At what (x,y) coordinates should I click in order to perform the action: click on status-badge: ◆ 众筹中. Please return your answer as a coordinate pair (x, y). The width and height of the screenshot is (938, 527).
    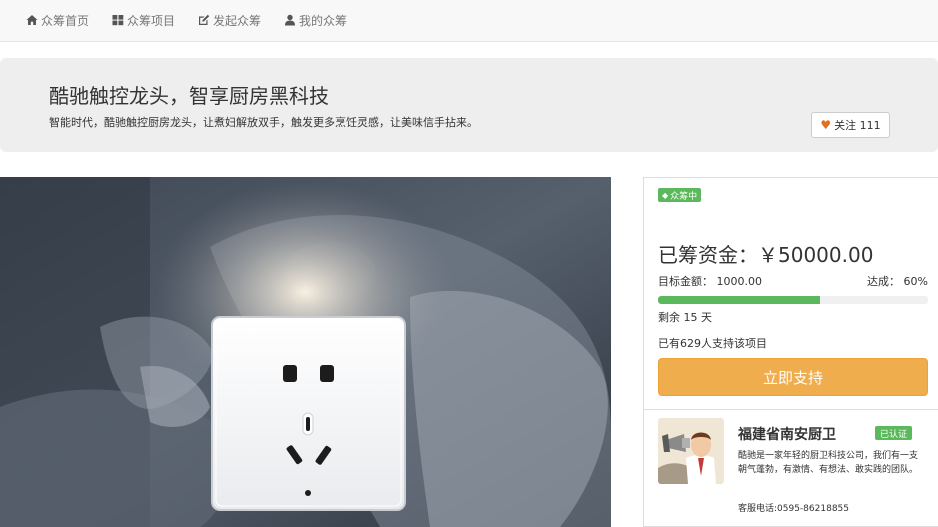
    Looking at the image, I should click on (680, 195).